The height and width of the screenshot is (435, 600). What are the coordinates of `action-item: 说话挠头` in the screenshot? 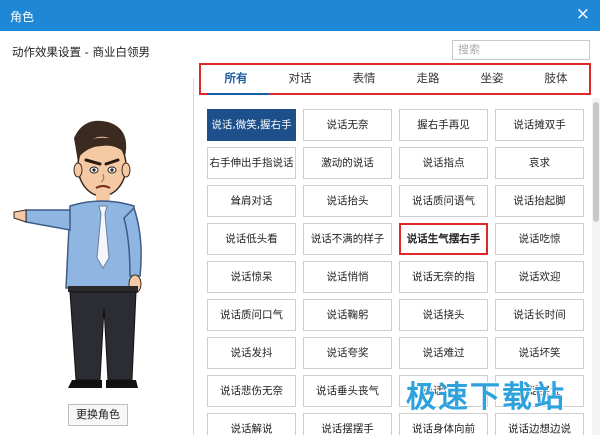 It's located at (443, 315).